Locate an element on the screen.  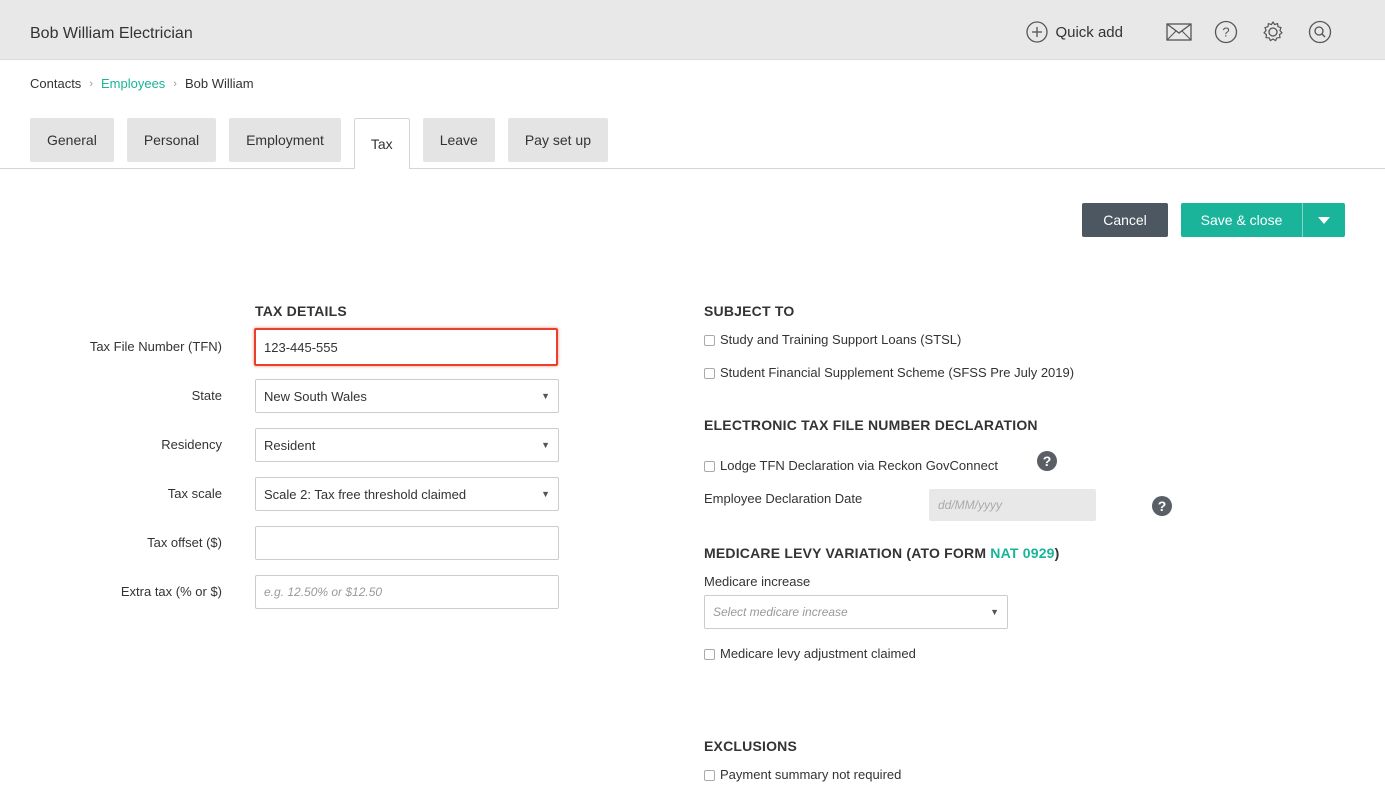
stsl-checkbox is located at coordinates (709, 340).